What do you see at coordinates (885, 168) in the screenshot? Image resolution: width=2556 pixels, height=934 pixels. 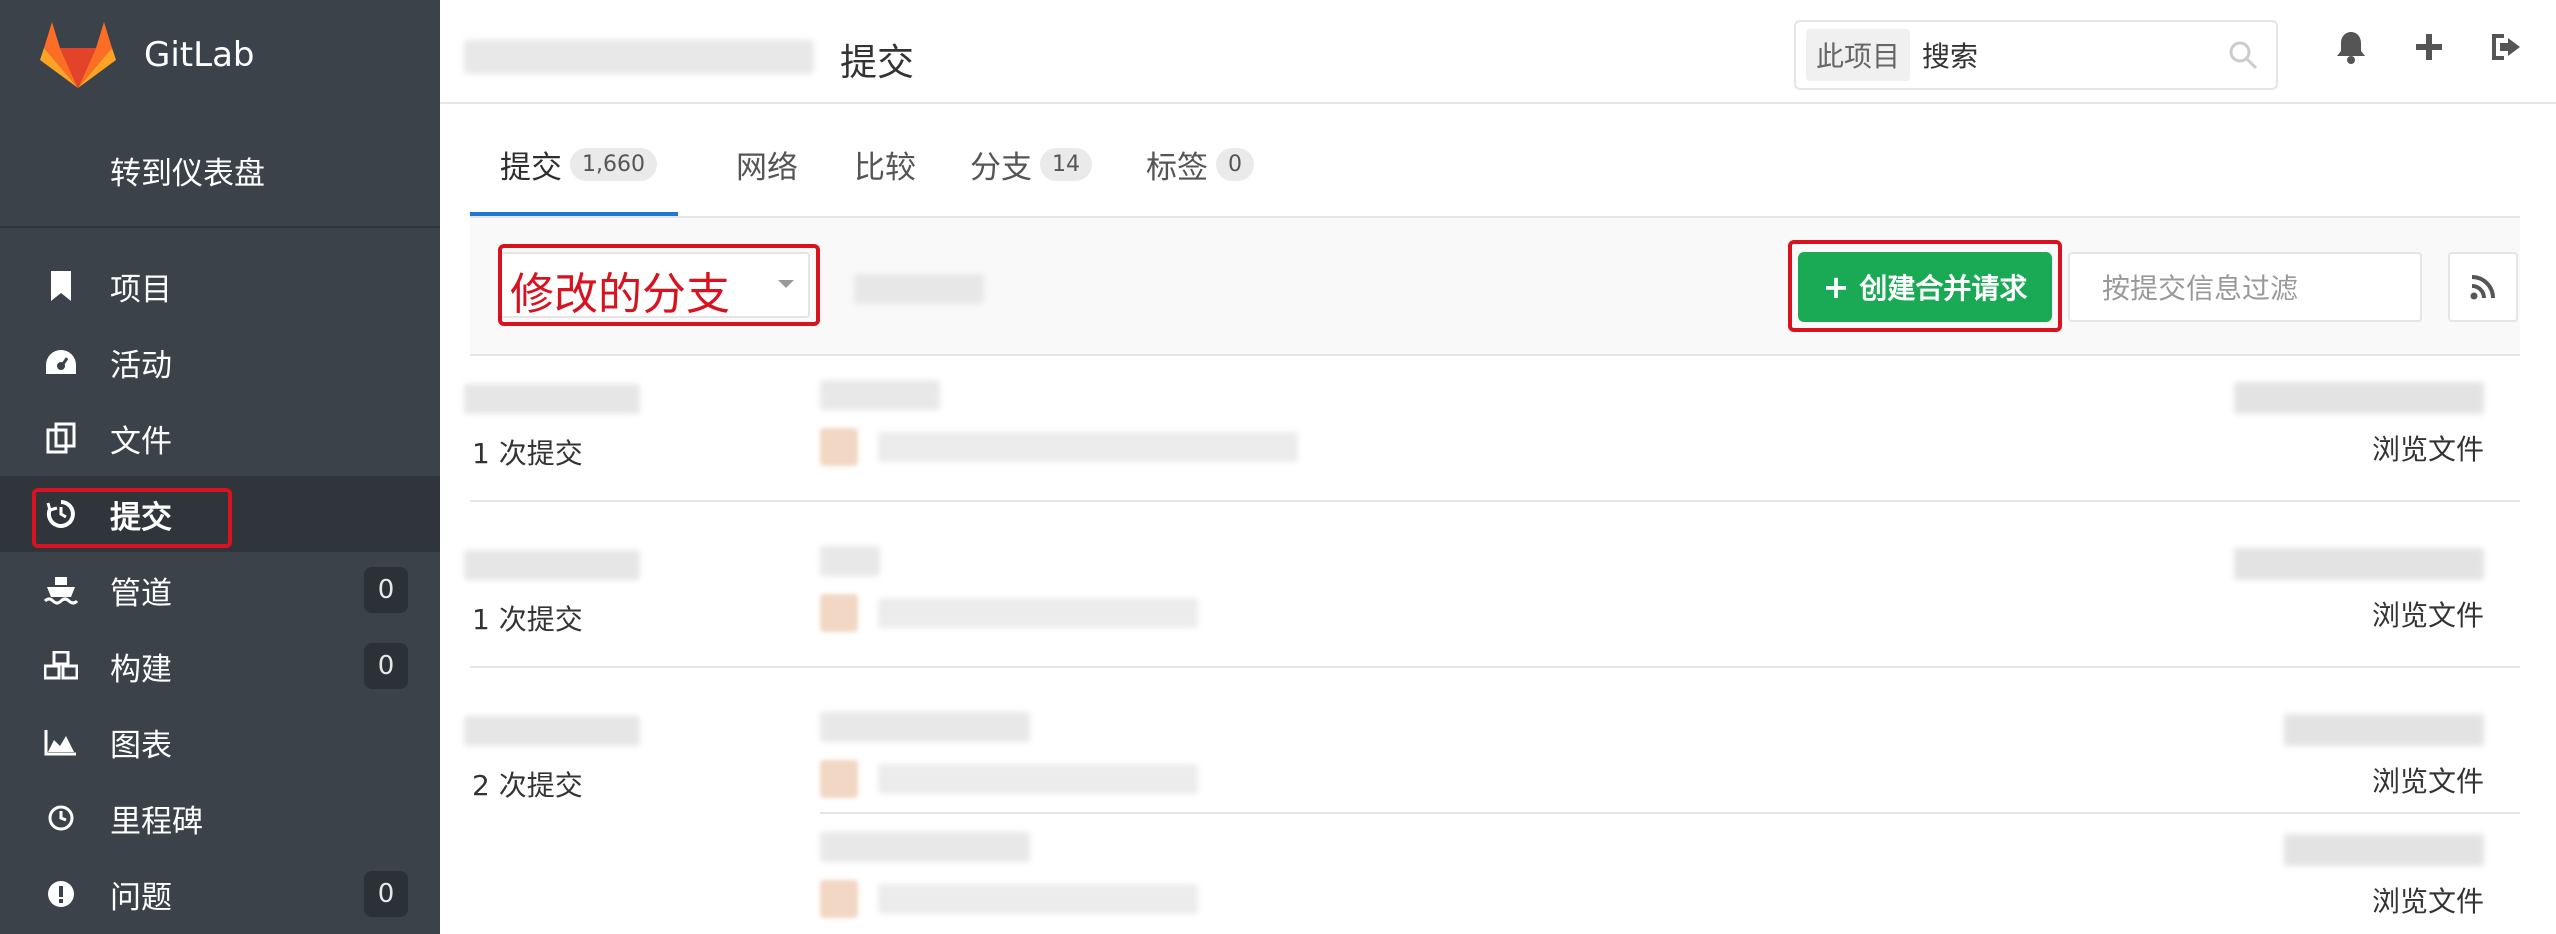 I see `tab-label: 比较` at bounding box center [885, 168].